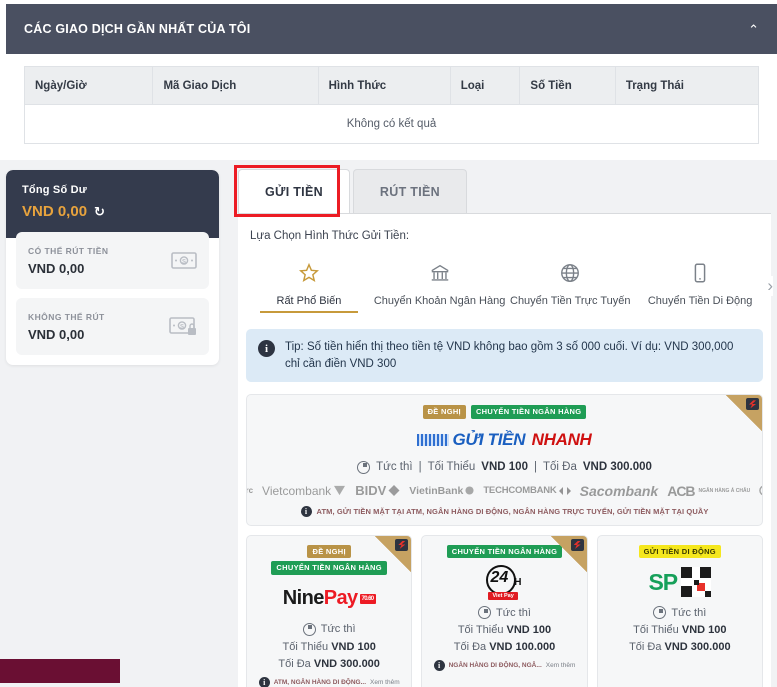 The height and width of the screenshot is (687, 777). Describe the element at coordinates (645, 647) in the screenshot. I see `sp-qr-max-label: Tối Đa` at that location.